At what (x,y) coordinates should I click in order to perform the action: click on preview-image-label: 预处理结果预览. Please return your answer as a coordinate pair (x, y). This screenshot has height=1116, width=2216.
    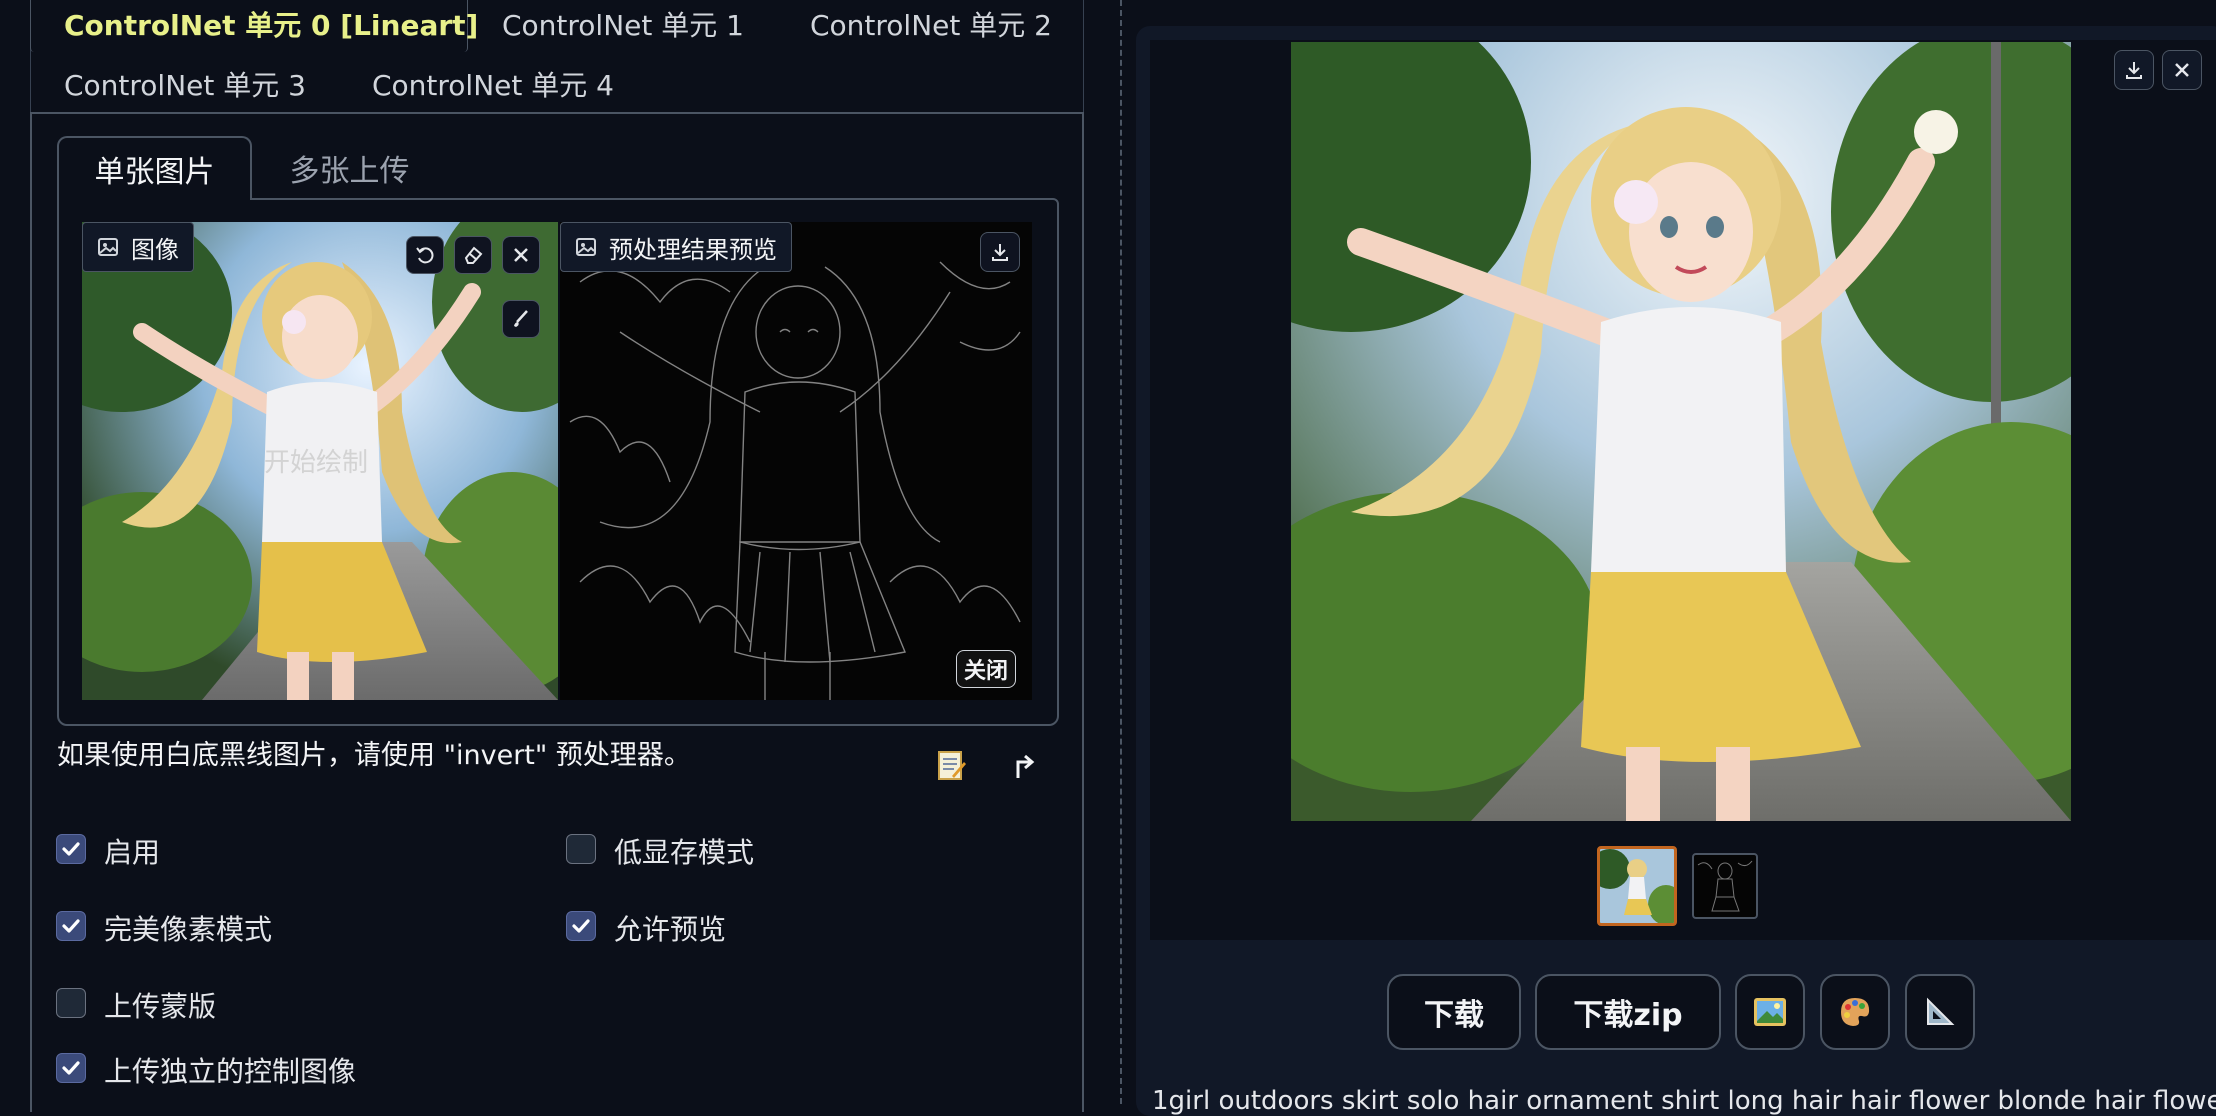
    Looking at the image, I should click on (676, 247).